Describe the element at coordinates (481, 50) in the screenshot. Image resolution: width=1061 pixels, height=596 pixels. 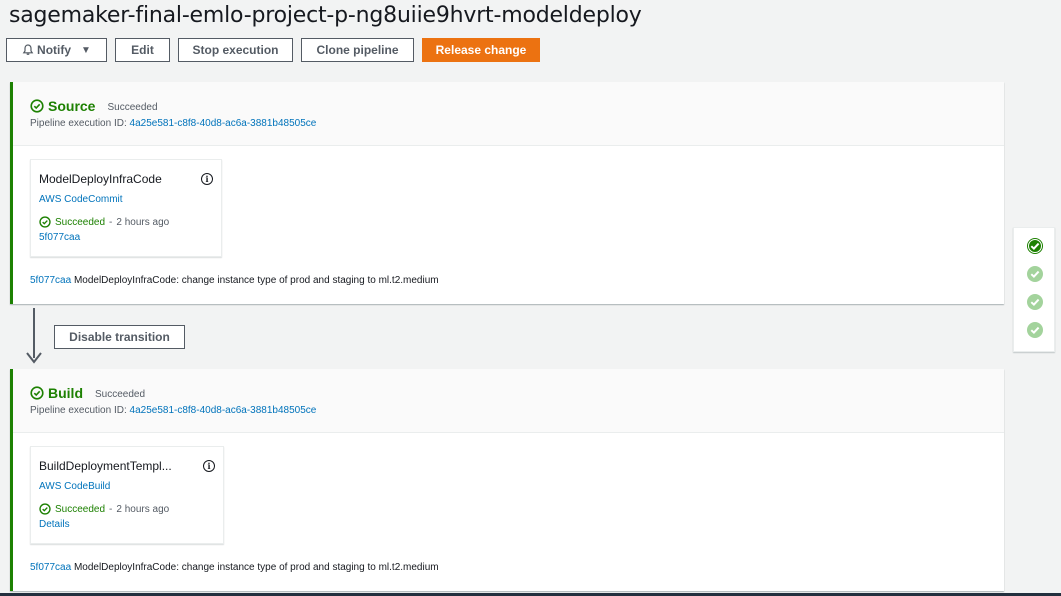
I see `release-change-button: Release change` at that location.